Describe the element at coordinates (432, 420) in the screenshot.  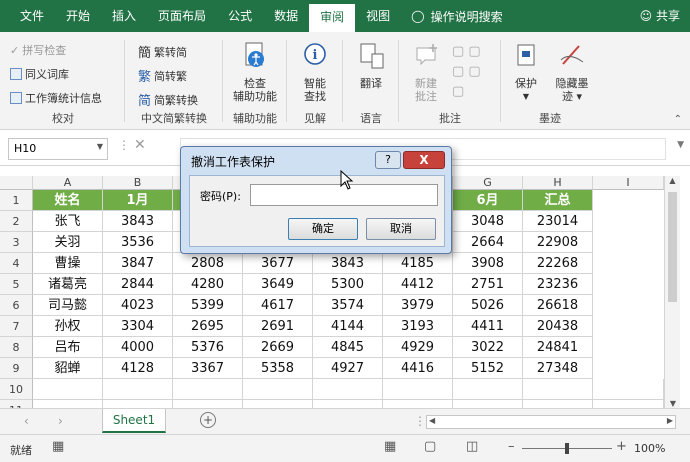
I see `scroll-left-icon: ◀` at that location.